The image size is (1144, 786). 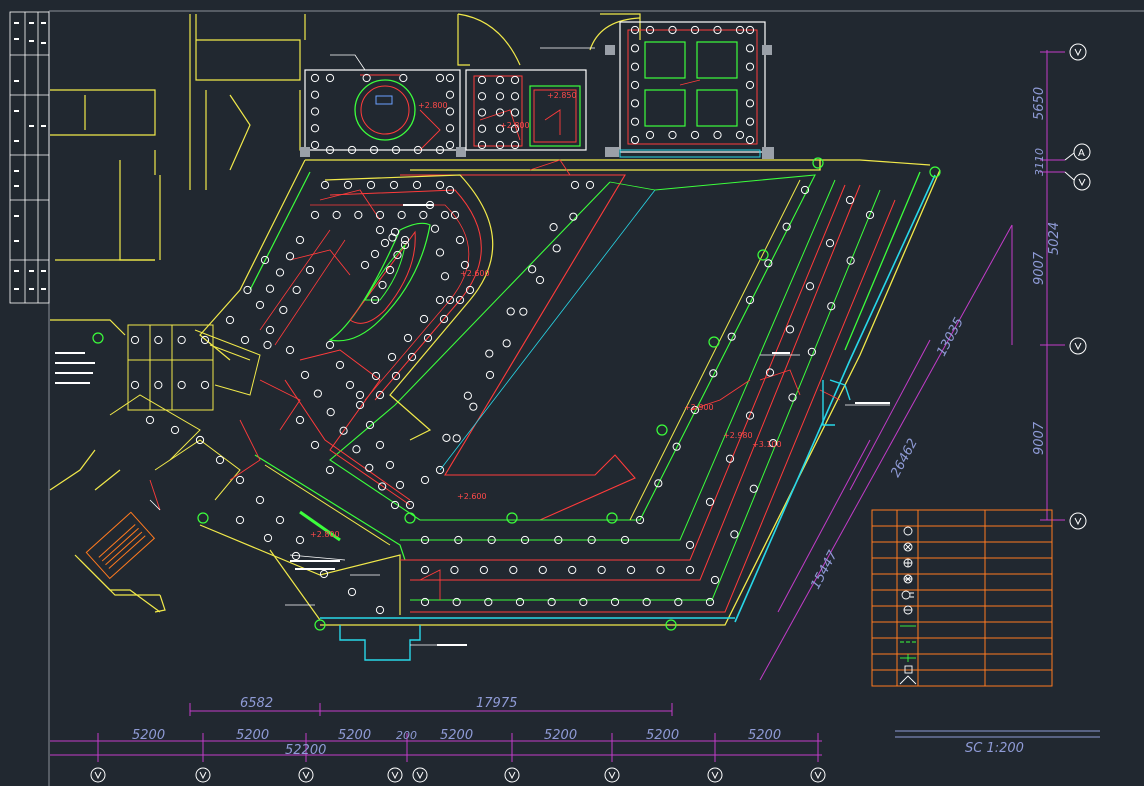 I want to click on dimension-label: 3110, so click(x=1039, y=162).